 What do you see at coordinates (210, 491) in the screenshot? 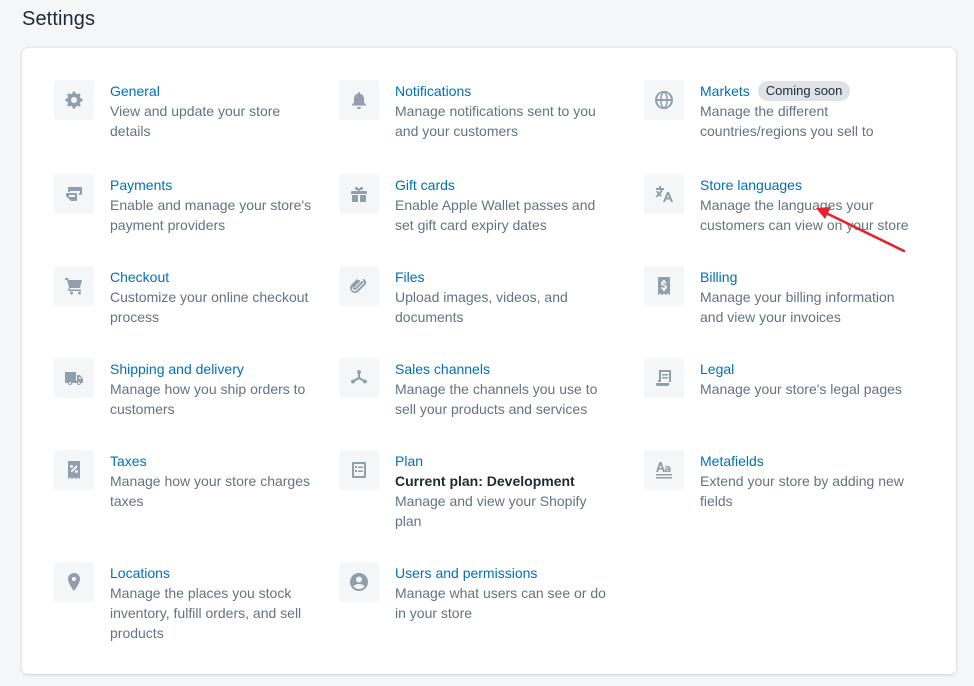
I see `item-description: Manage how your store charges taxes` at bounding box center [210, 491].